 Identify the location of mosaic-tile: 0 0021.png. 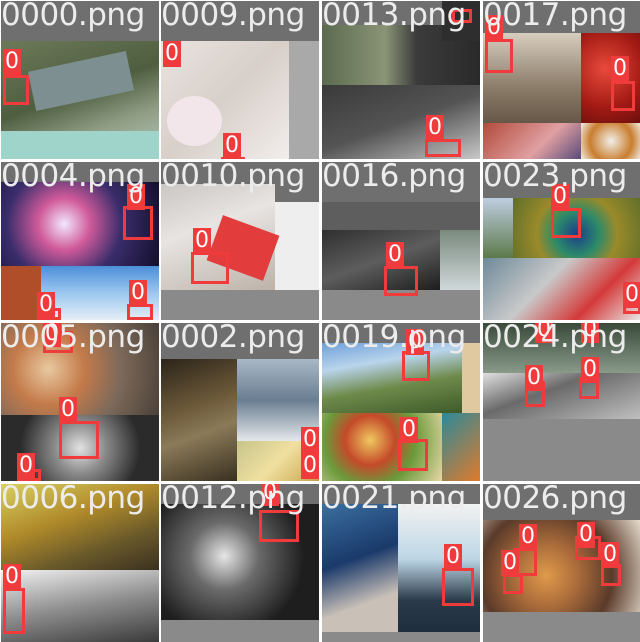
(401, 563).